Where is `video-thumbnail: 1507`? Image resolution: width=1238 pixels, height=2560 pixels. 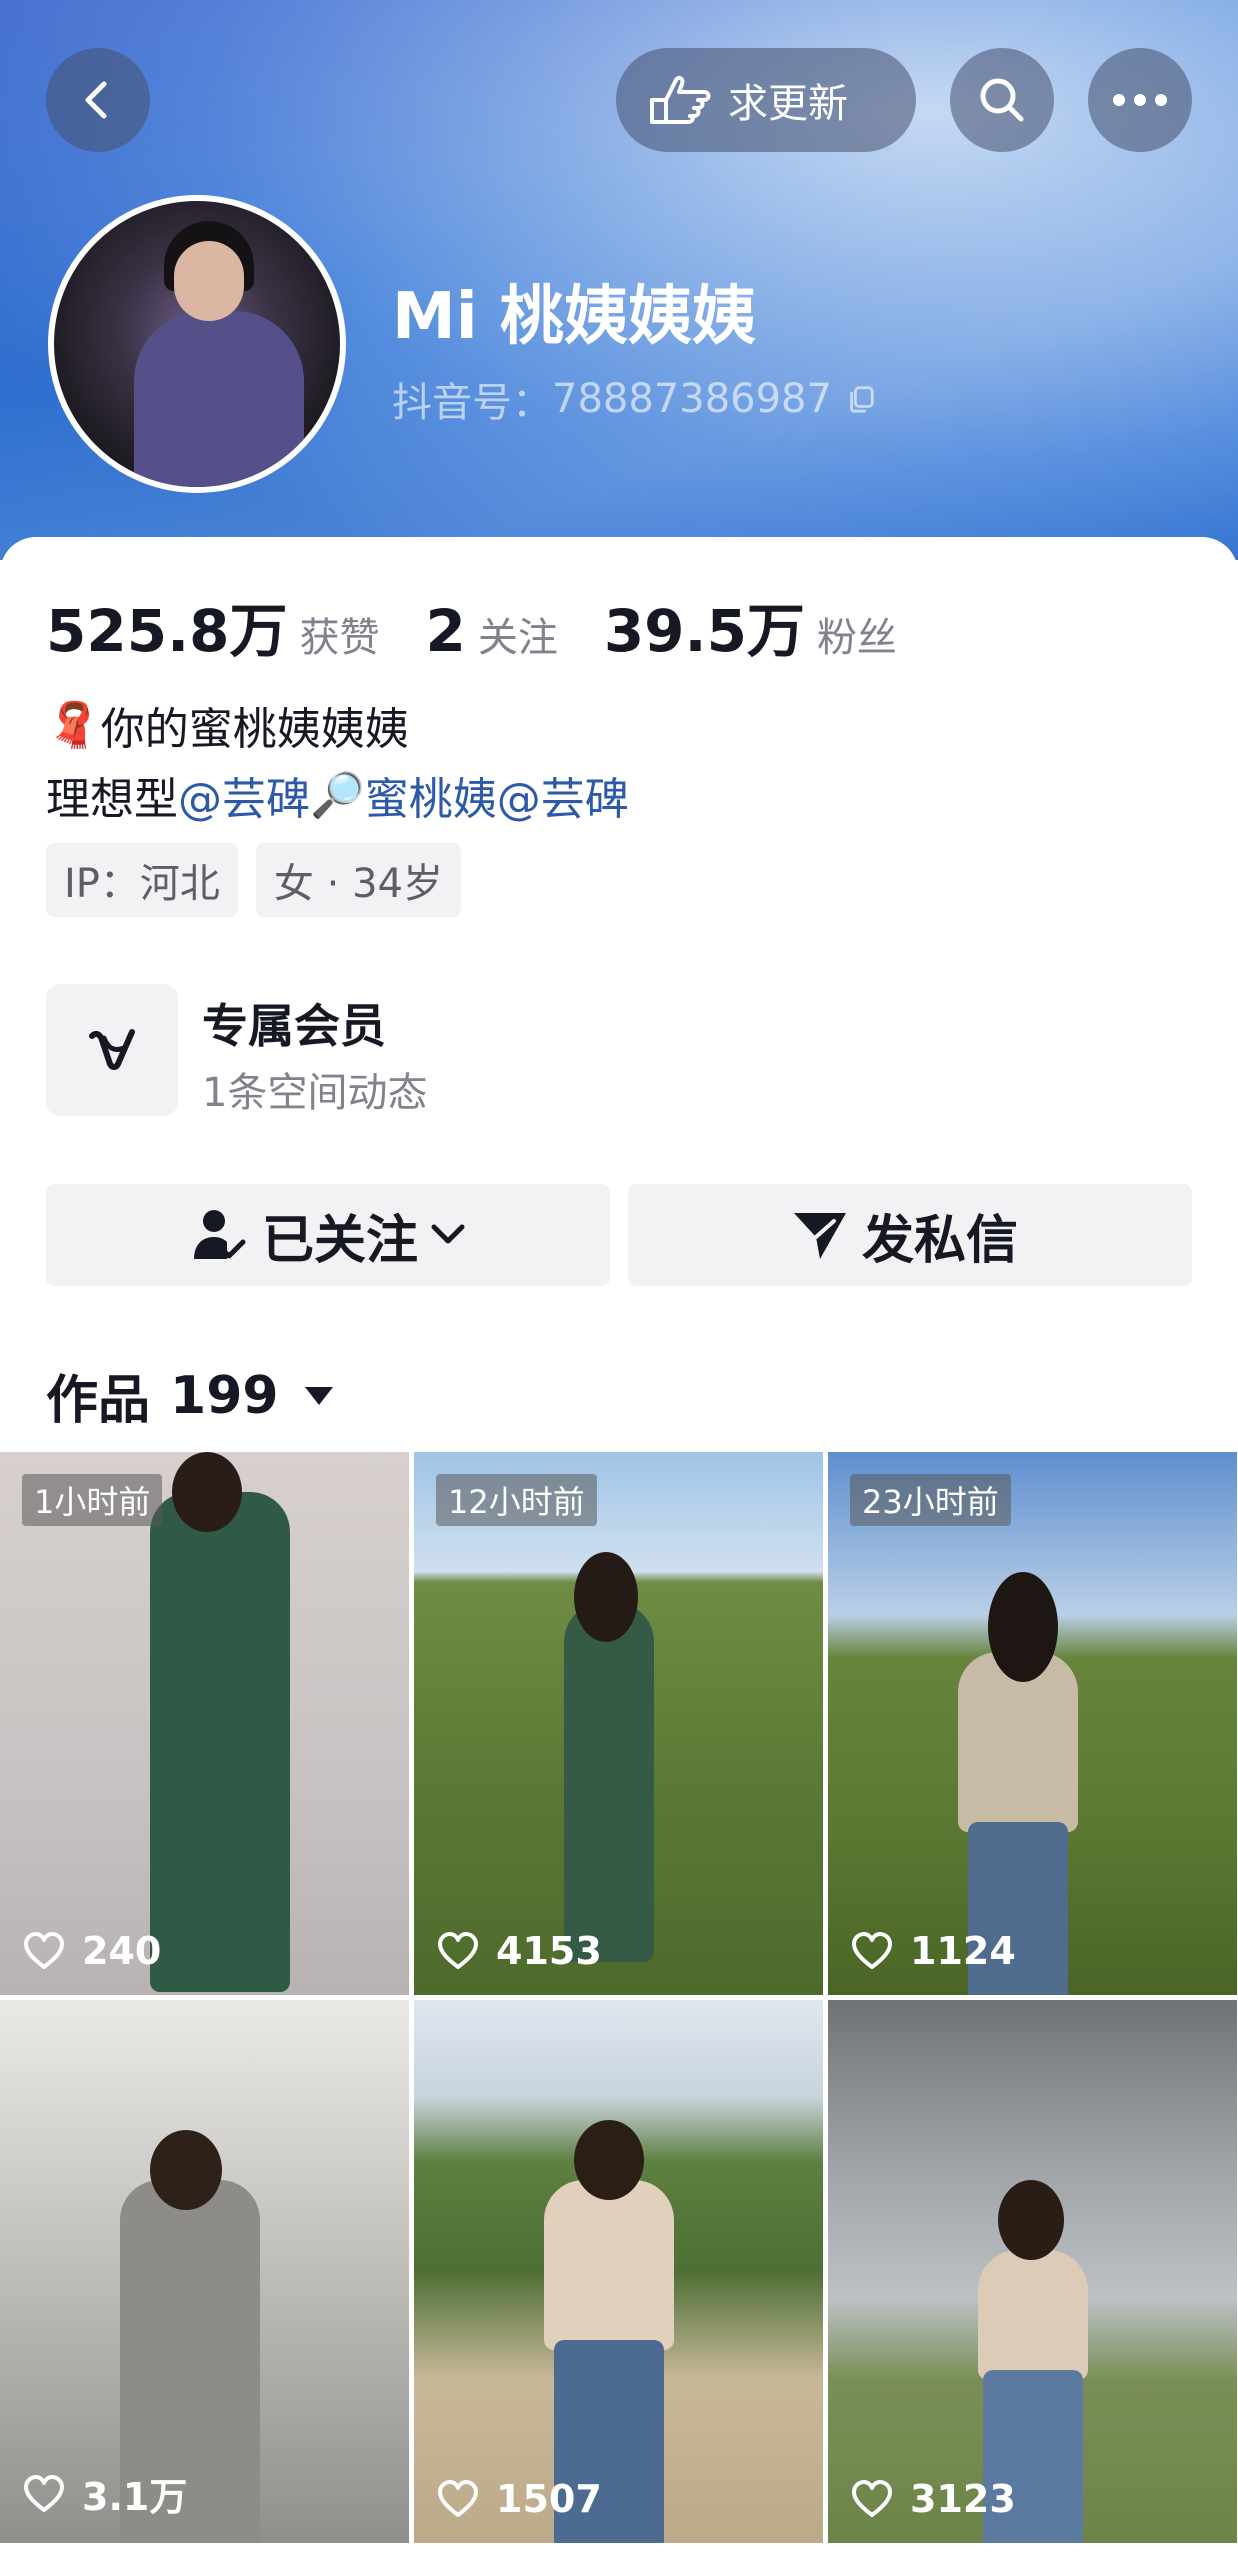 video-thumbnail: 1507 is located at coordinates (618, 2271).